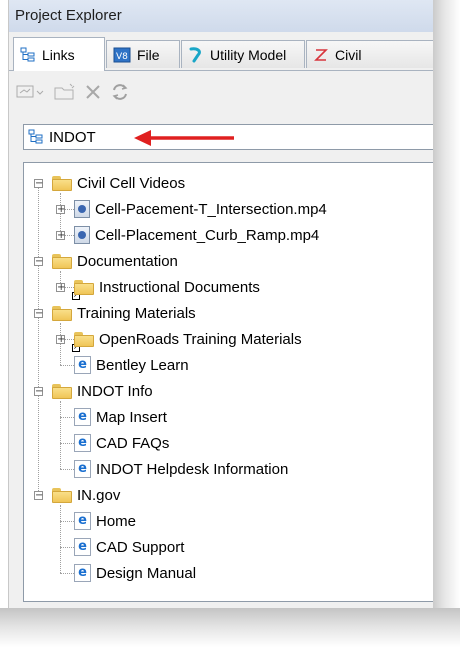 The height and width of the screenshot is (647, 460). I want to click on tree-item-label: Civil Cell Videos, so click(131, 183).